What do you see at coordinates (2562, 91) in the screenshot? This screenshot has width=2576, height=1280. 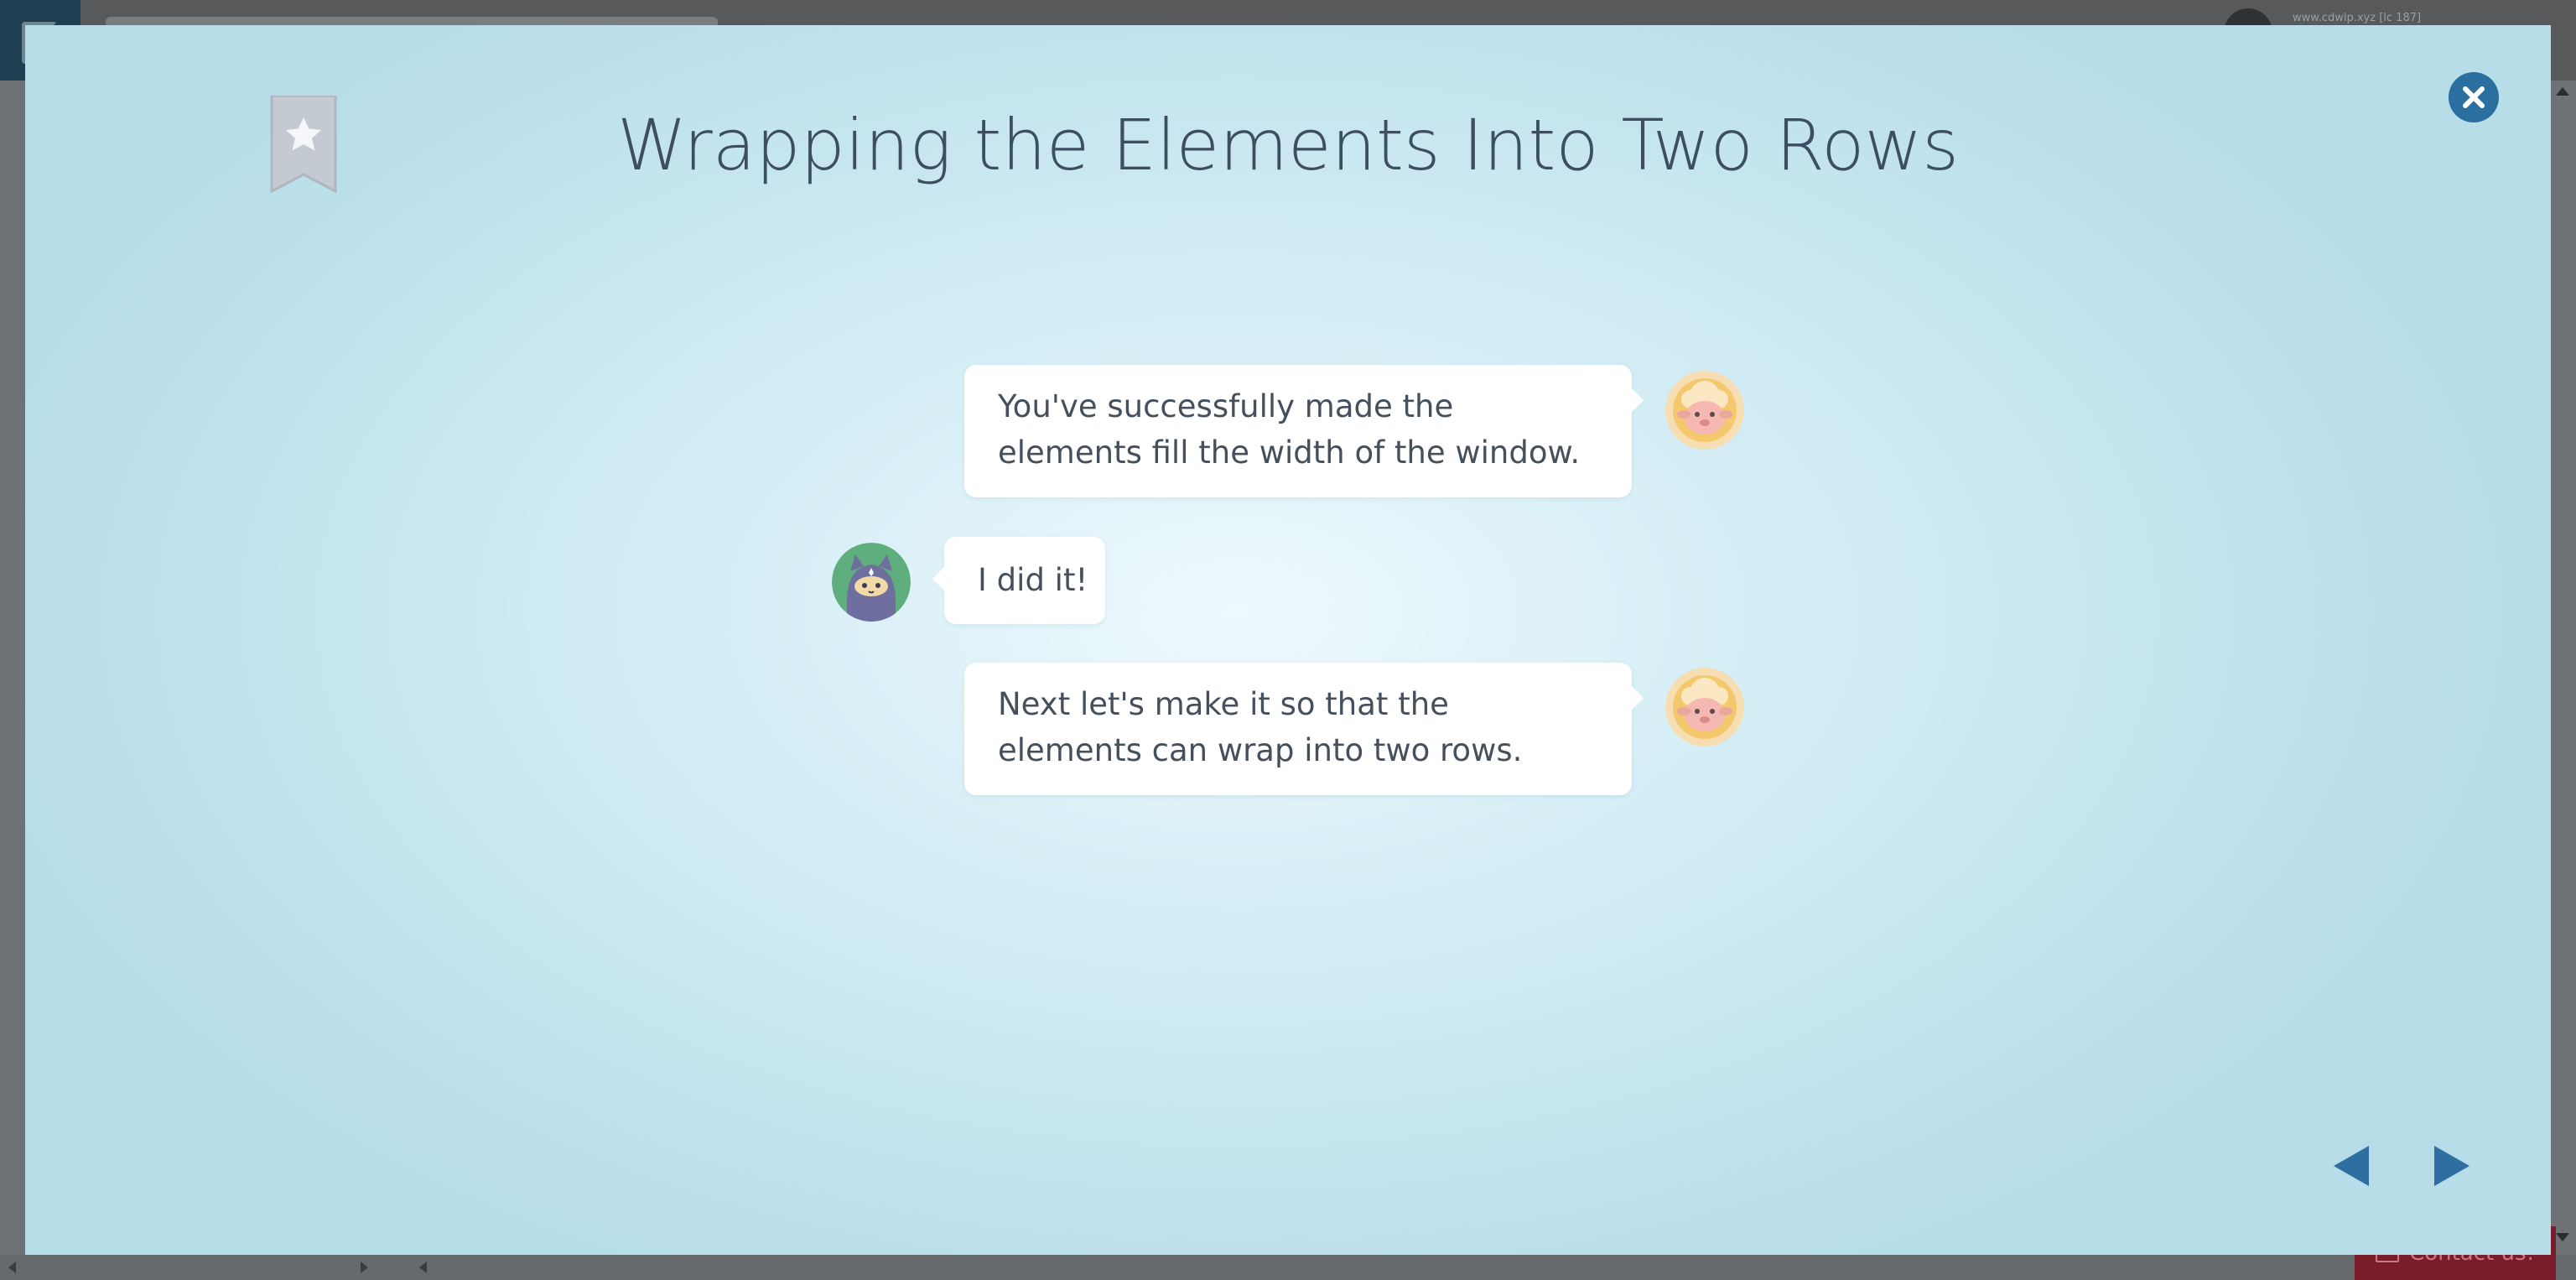 I see `scroll-up-arrow-icon` at bounding box center [2562, 91].